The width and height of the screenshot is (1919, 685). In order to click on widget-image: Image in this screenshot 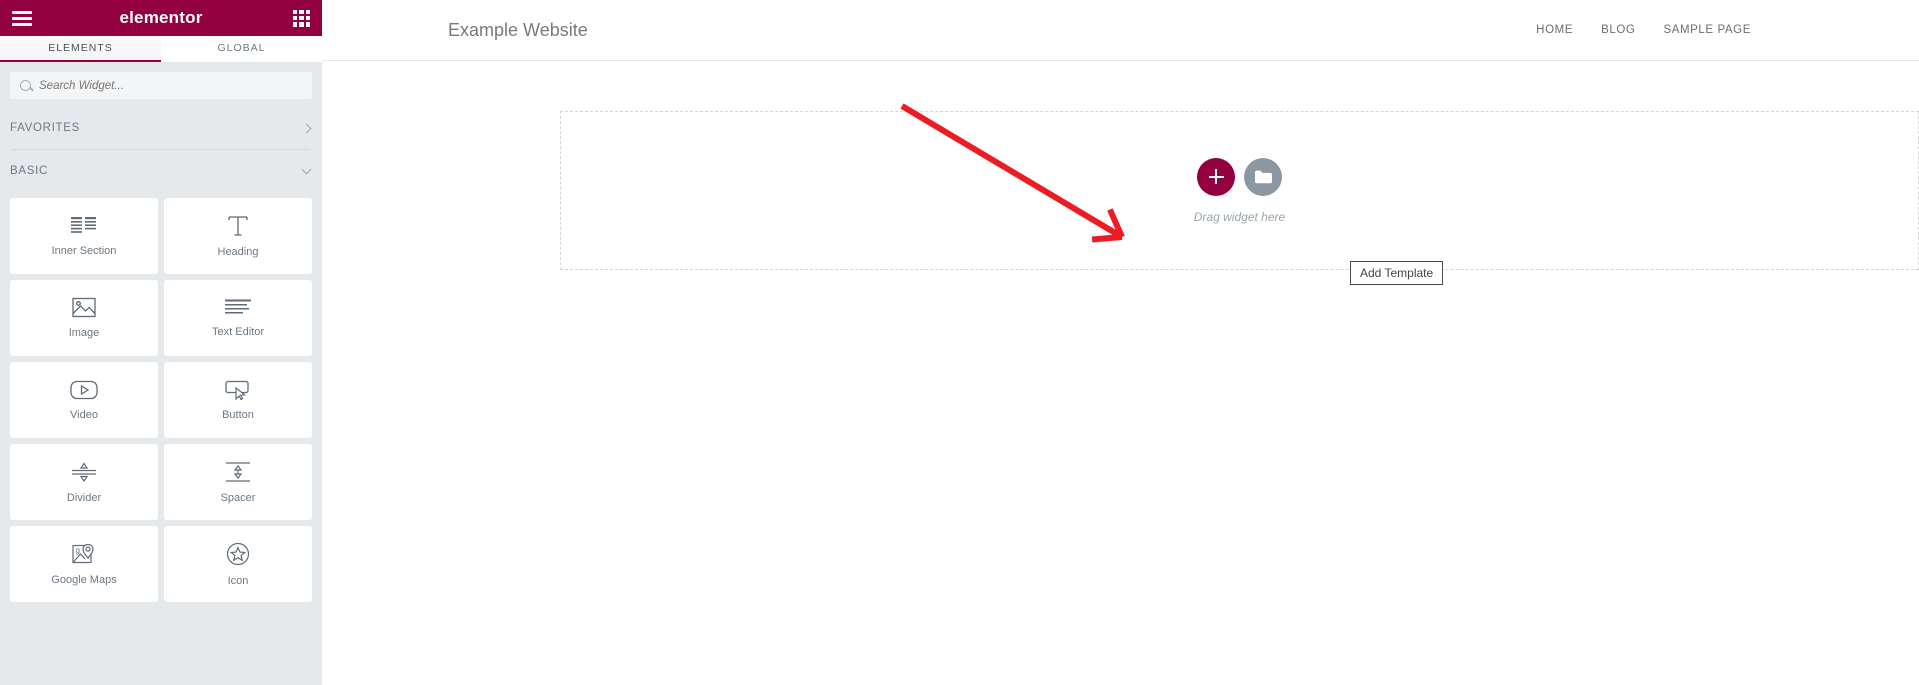, I will do `click(84, 318)`.